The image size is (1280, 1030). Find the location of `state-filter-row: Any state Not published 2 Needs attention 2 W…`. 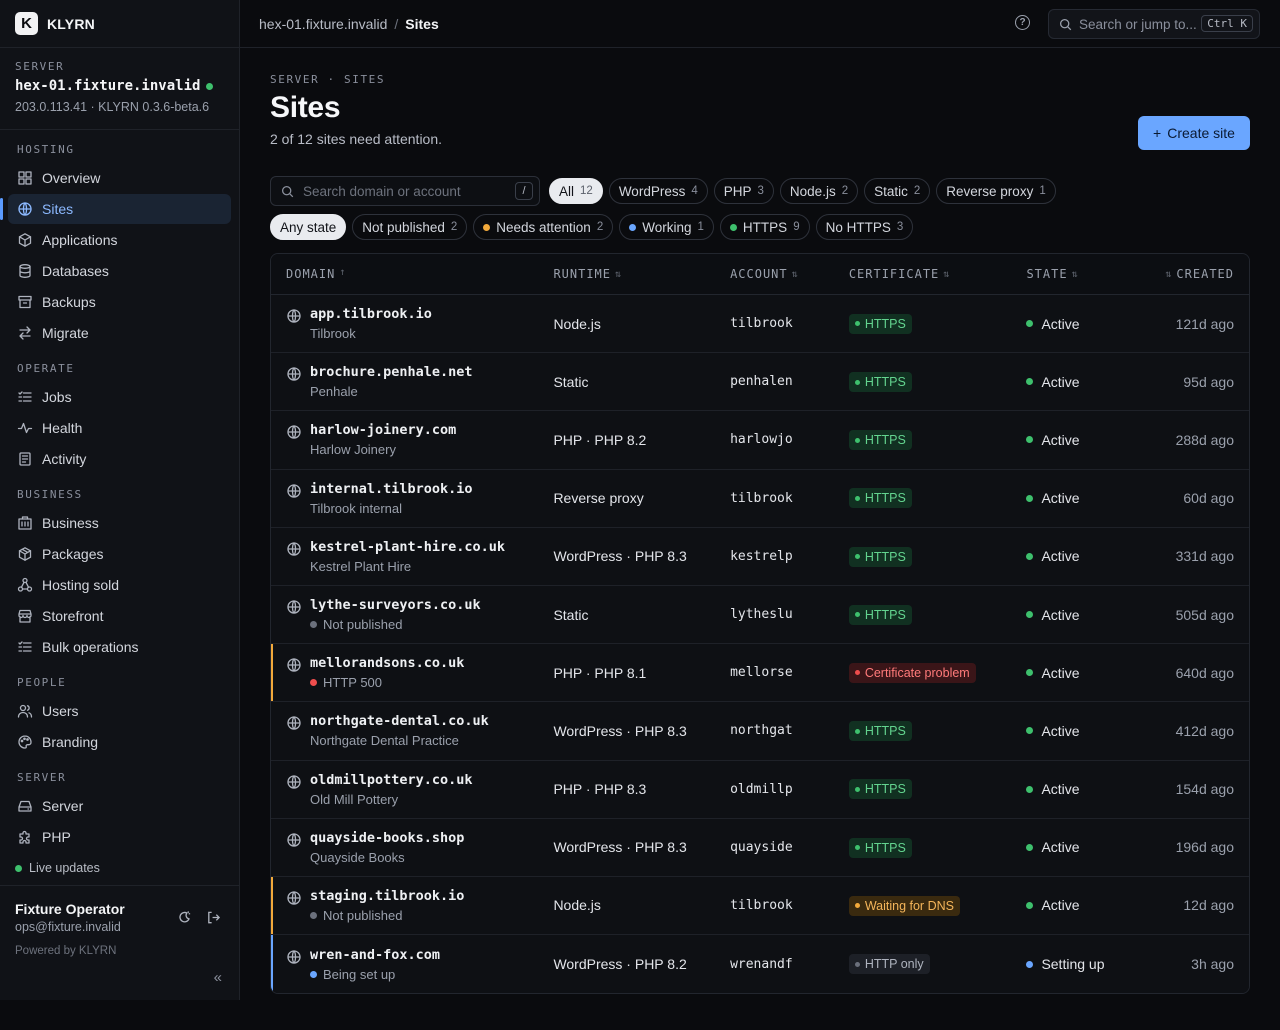

state-filter-row: Any state Not published 2 Needs attention 2 W… is located at coordinates (594, 227).